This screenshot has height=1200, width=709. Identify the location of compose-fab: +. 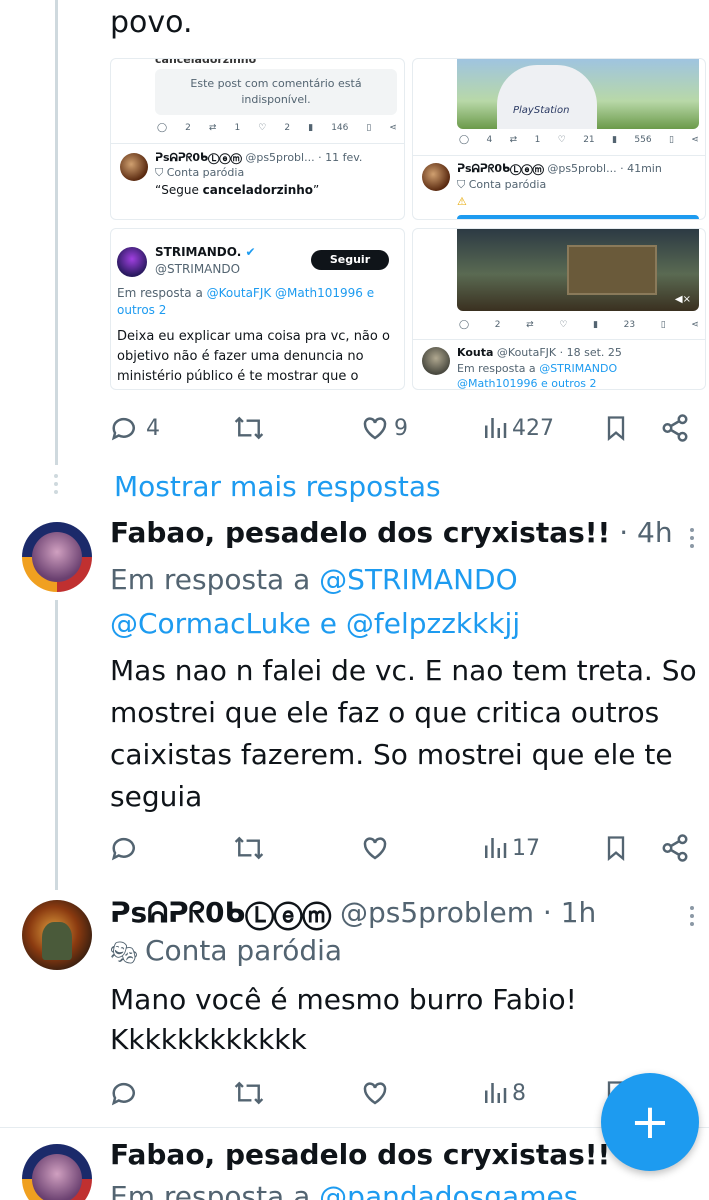
(650, 1122).